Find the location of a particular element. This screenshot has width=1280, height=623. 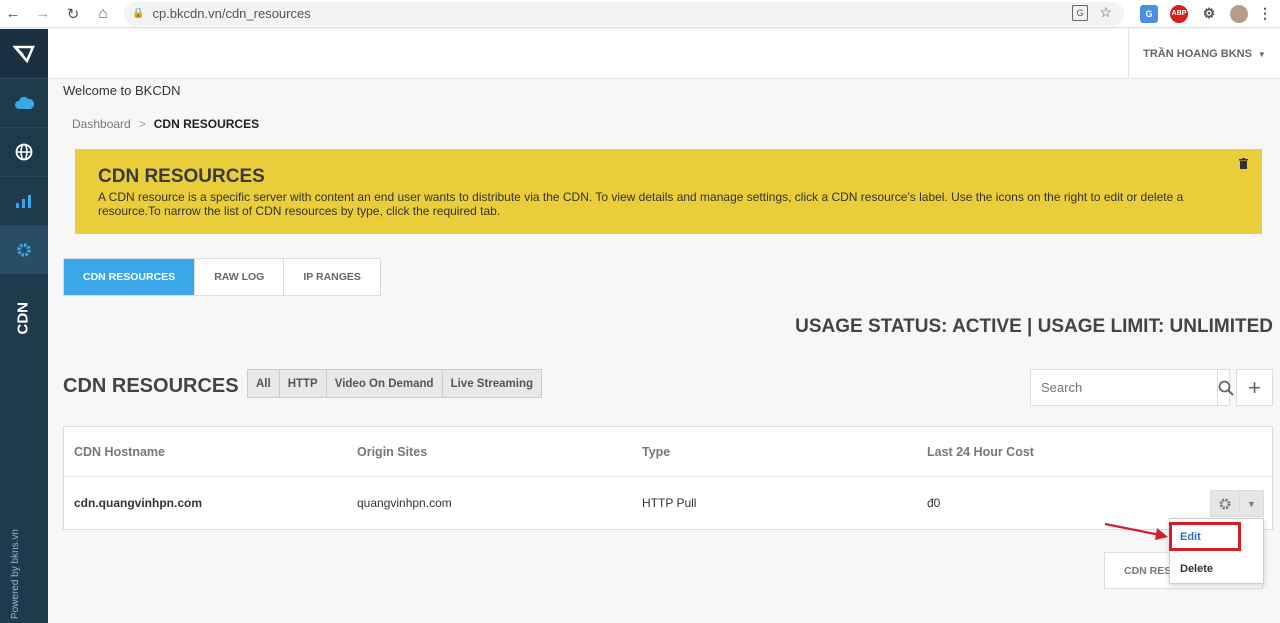

bookmark-star-icon: ☆ is located at coordinates (1105, 12).